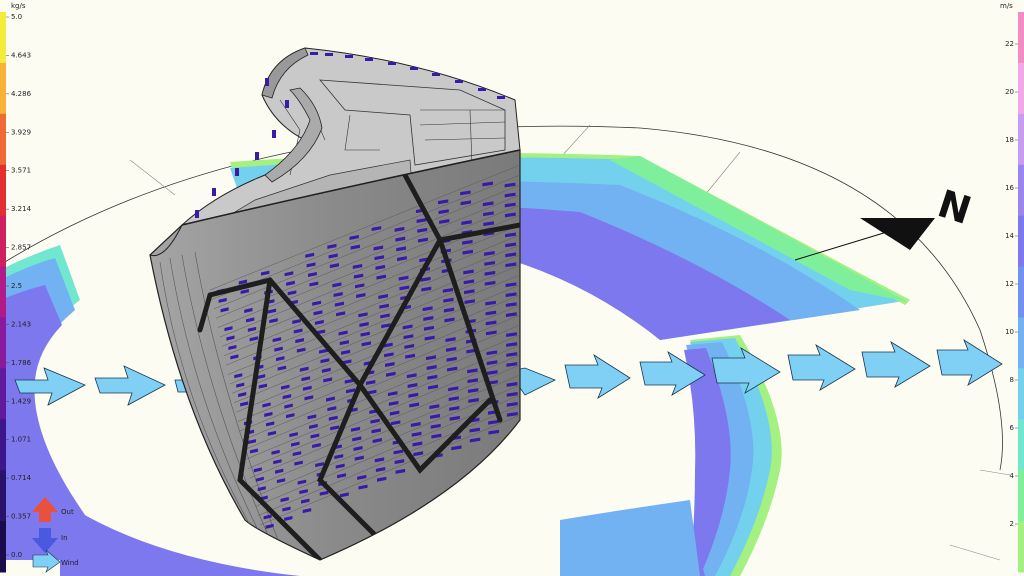 The width and height of the screenshot is (1024, 576). I want to click on right-scale-tick: 18, so click(1009, 140).